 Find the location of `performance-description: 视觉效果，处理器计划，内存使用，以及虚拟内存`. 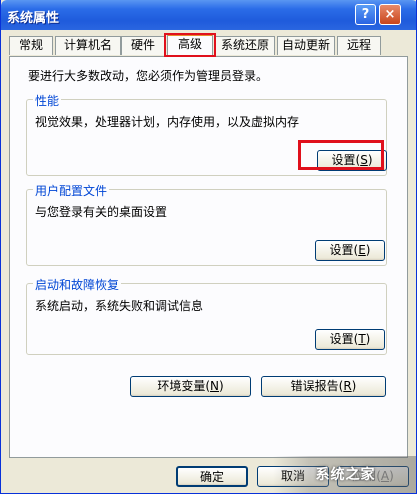

performance-description: 视觉效果，处理器计划，内存使用，以及虚拟内存 is located at coordinates (167, 122).